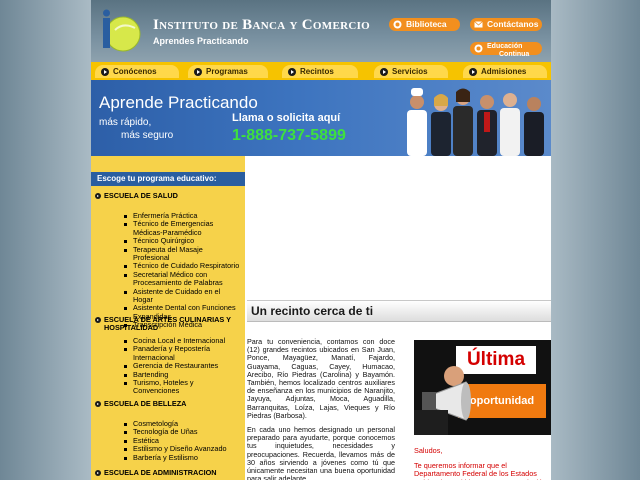 The image size is (640, 480). Describe the element at coordinates (428, 450) in the screenshot. I see `promo-greeting: Saludos,` at that location.